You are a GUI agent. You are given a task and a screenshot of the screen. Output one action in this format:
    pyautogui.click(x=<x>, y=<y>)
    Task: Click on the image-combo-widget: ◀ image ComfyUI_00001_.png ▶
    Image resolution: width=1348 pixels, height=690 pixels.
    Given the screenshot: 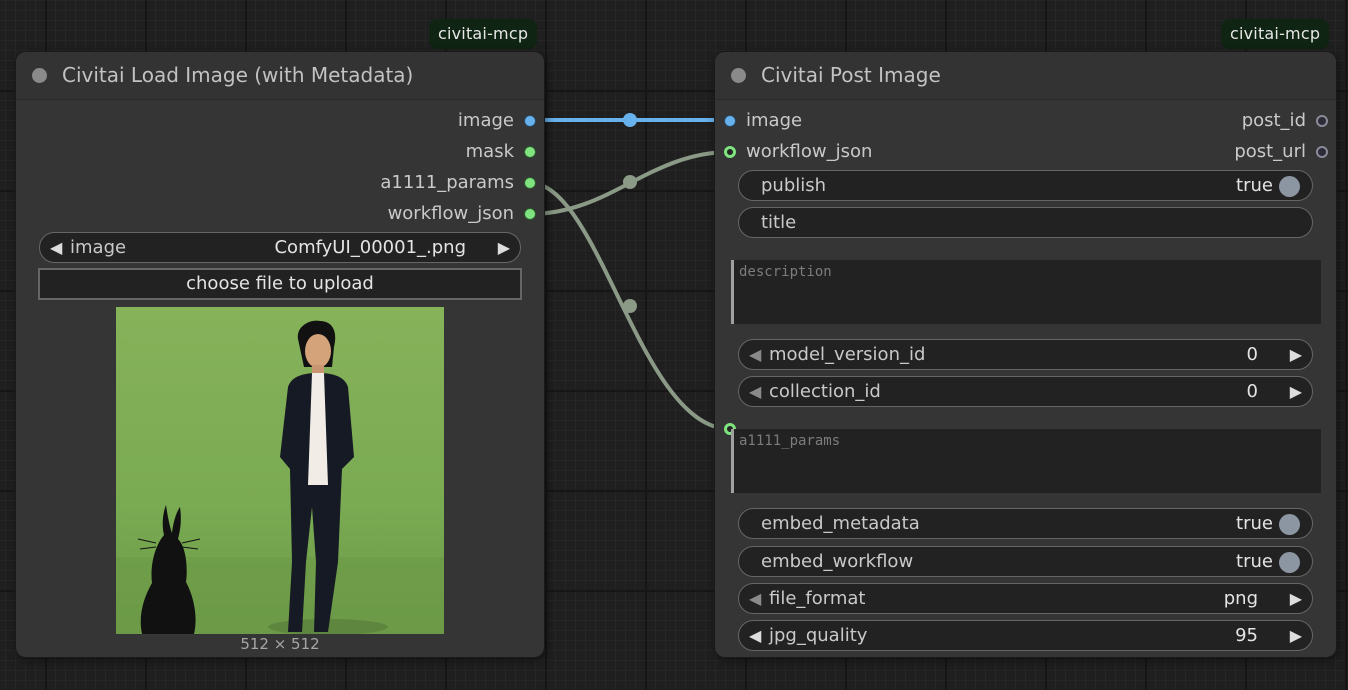 What is the action you would take?
    pyautogui.click(x=280, y=247)
    